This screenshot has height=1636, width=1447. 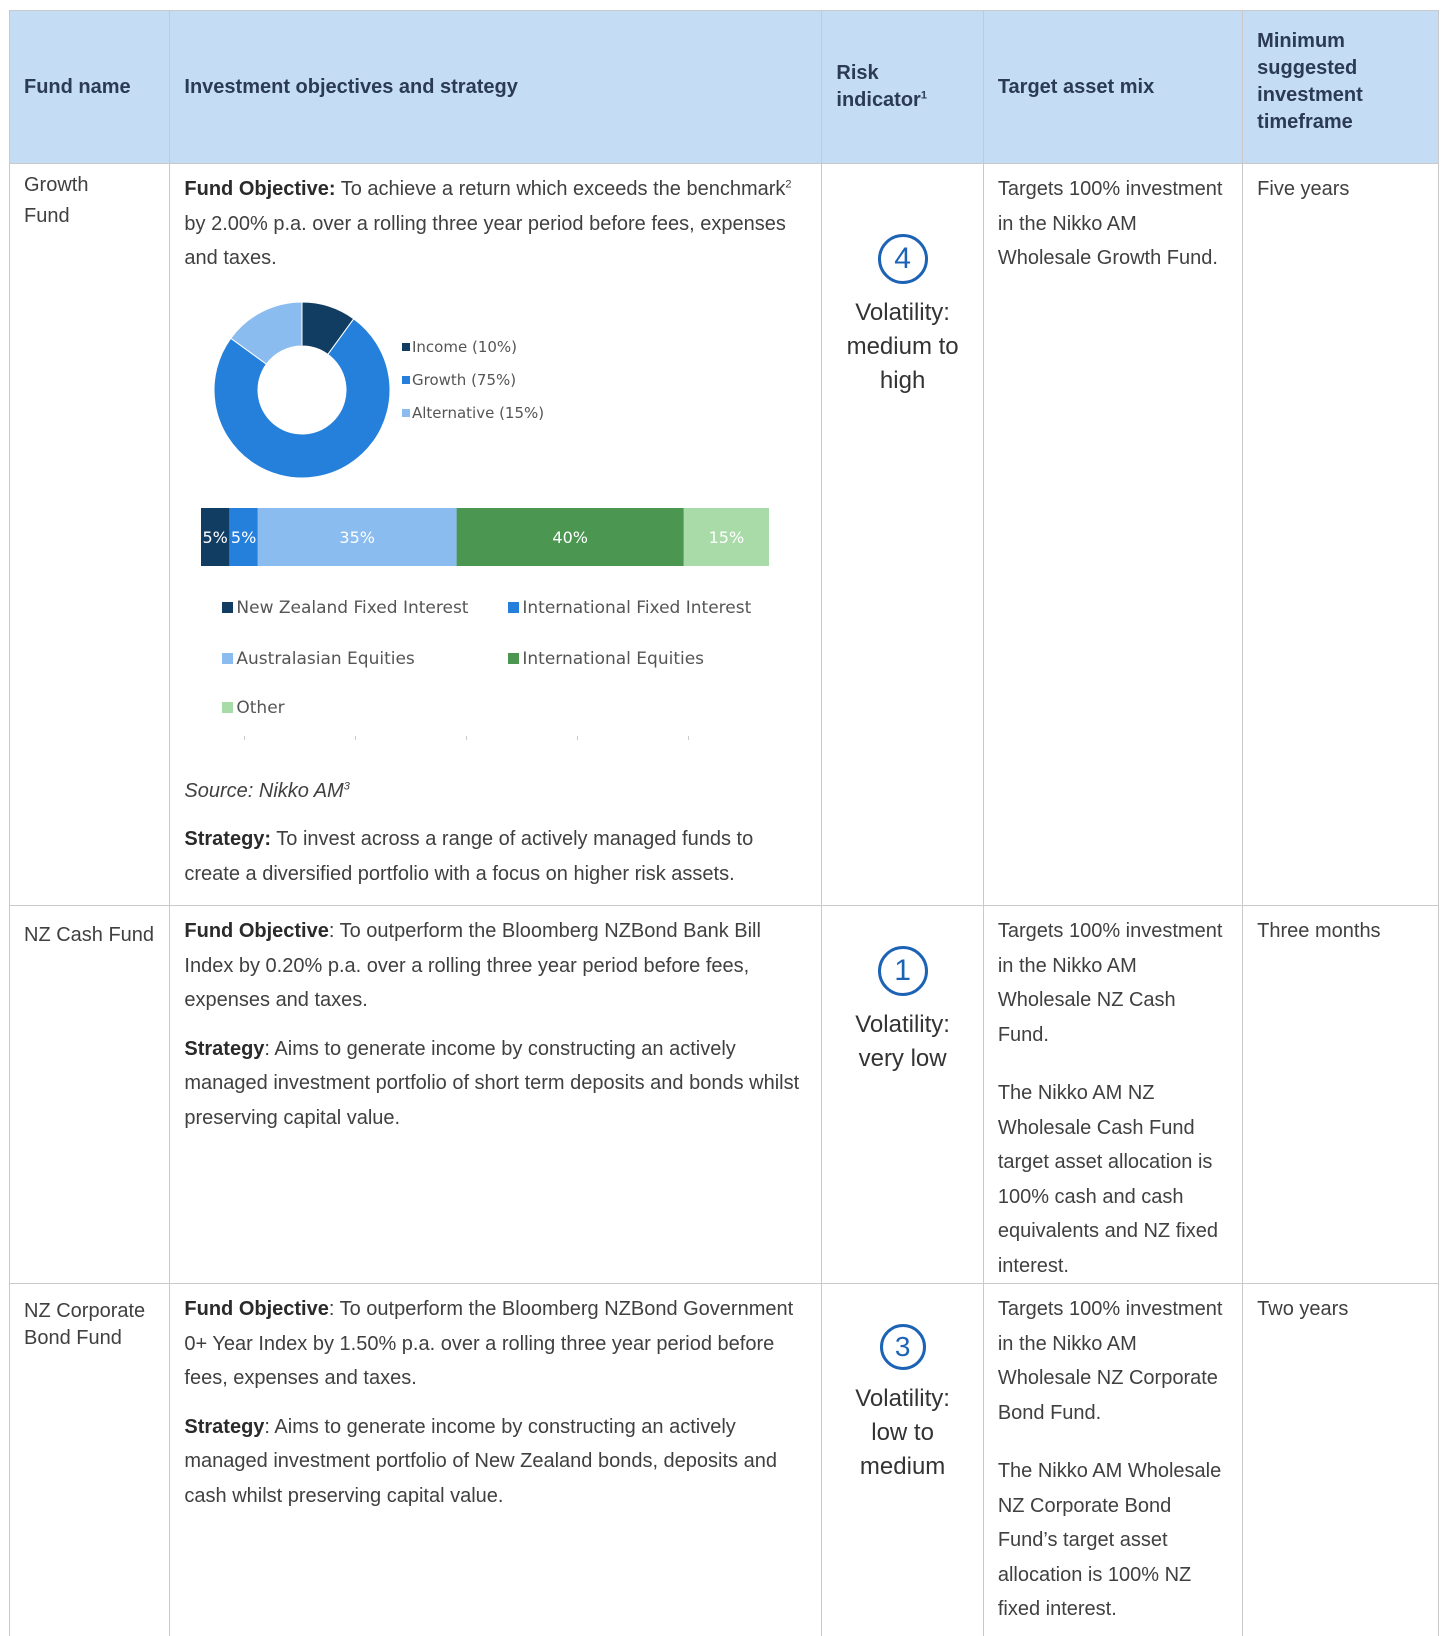 I want to click on axis-ticks, so click(x=484, y=737).